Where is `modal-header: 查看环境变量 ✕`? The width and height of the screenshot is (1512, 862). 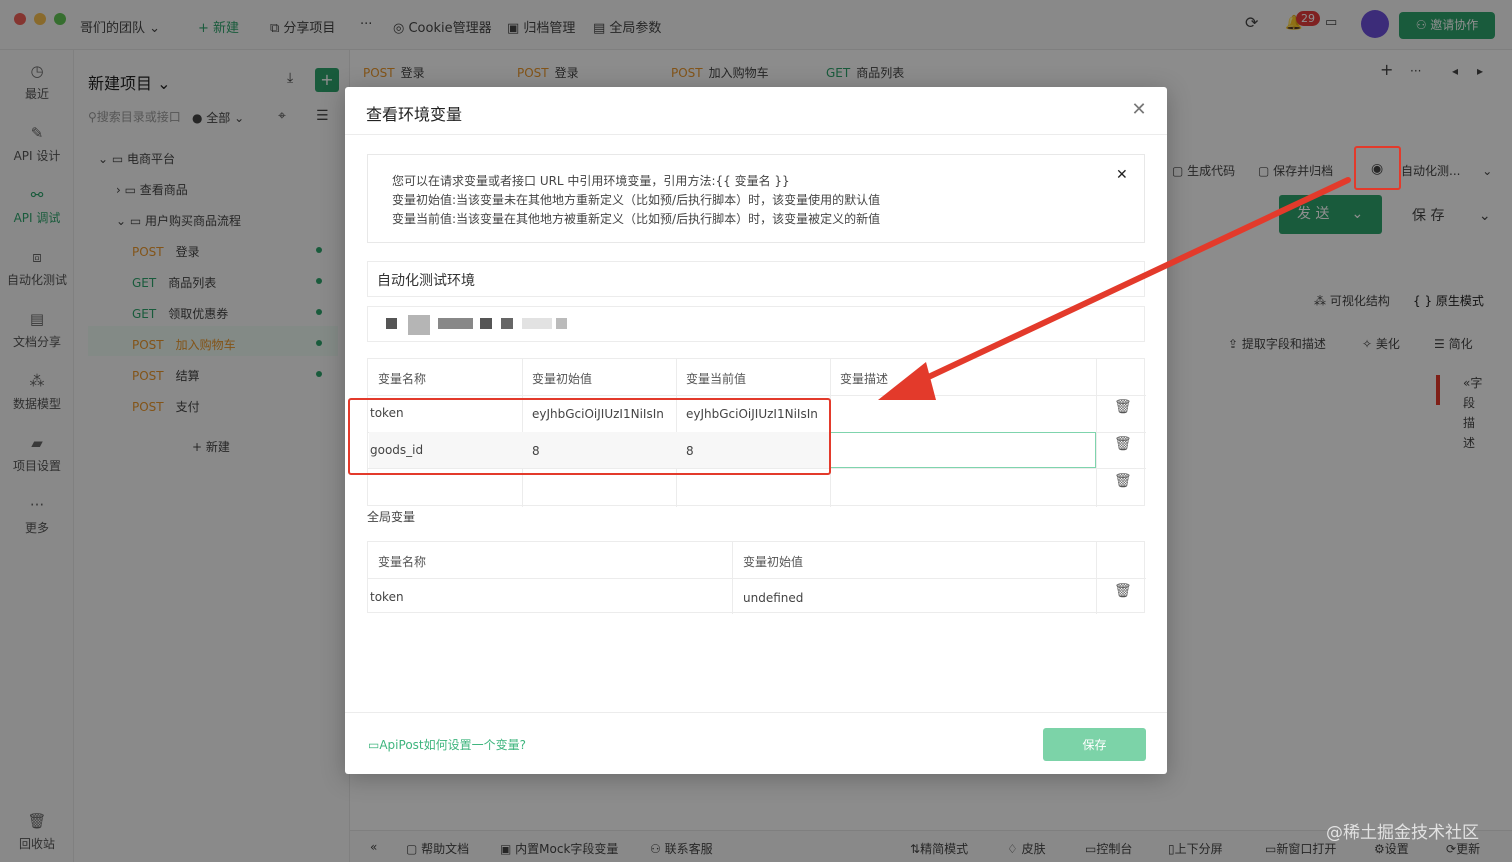
modal-header: 查看环境变量 ✕ is located at coordinates (756, 111).